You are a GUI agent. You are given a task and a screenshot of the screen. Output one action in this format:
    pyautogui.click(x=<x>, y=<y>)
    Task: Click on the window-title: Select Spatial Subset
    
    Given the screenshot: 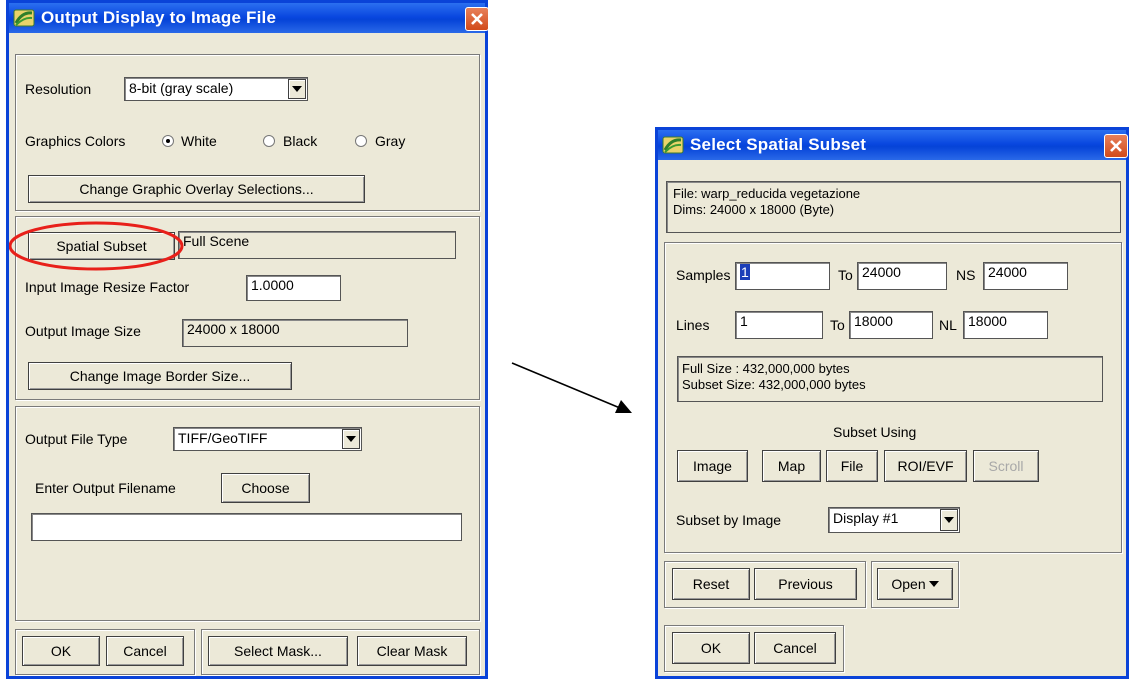 What is the action you would take?
    pyautogui.click(x=778, y=144)
    